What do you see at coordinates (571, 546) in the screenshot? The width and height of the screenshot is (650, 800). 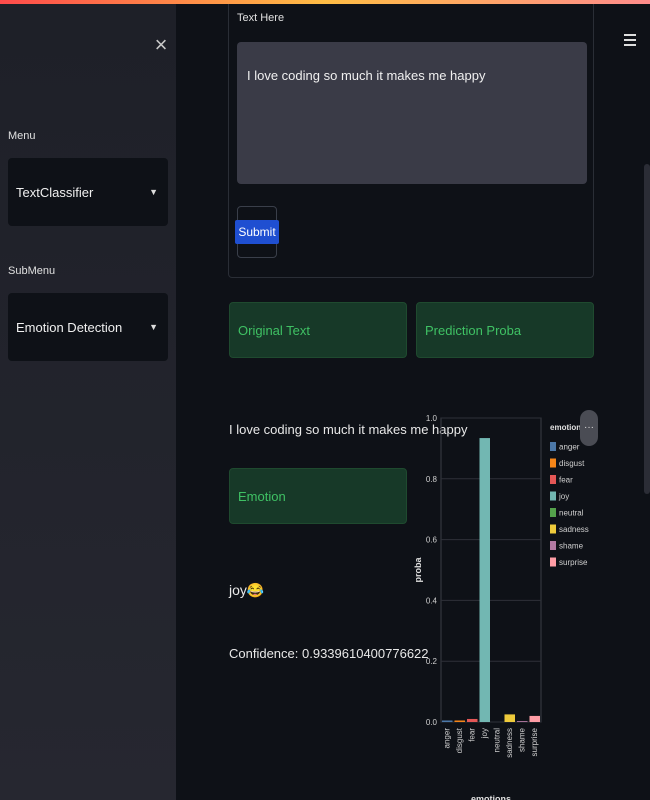 I see `legend-label-shame: shame` at bounding box center [571, 546].